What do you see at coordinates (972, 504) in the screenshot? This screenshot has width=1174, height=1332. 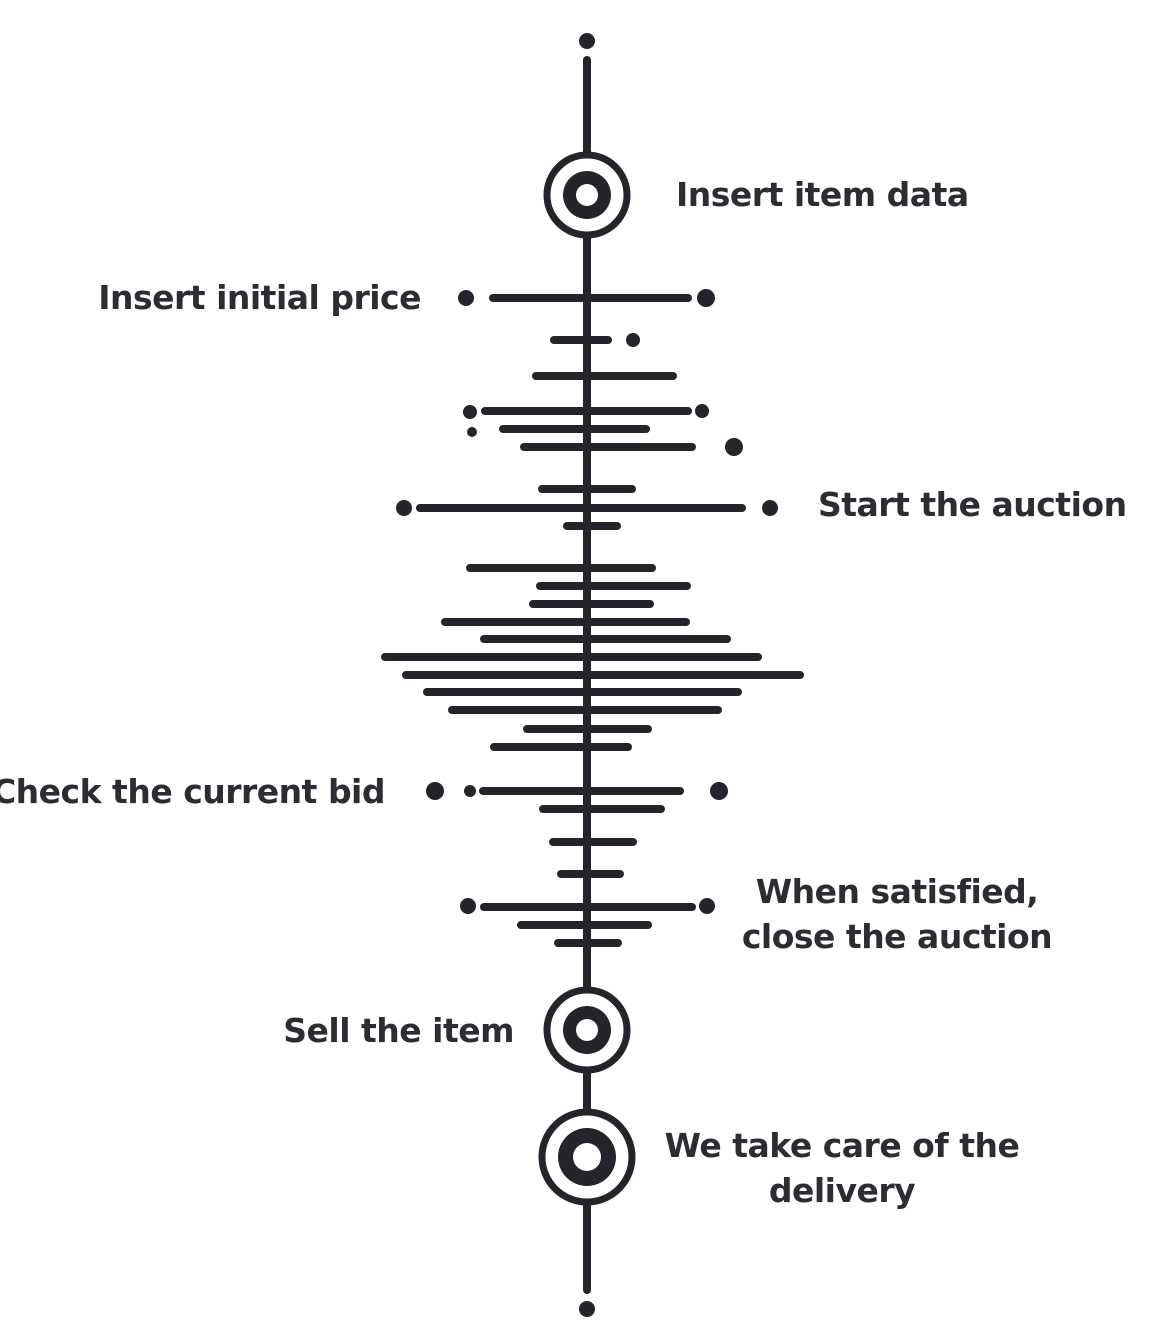 I see `step-label-start-the-auction: Start the auction` at bounding box center [972, 504].